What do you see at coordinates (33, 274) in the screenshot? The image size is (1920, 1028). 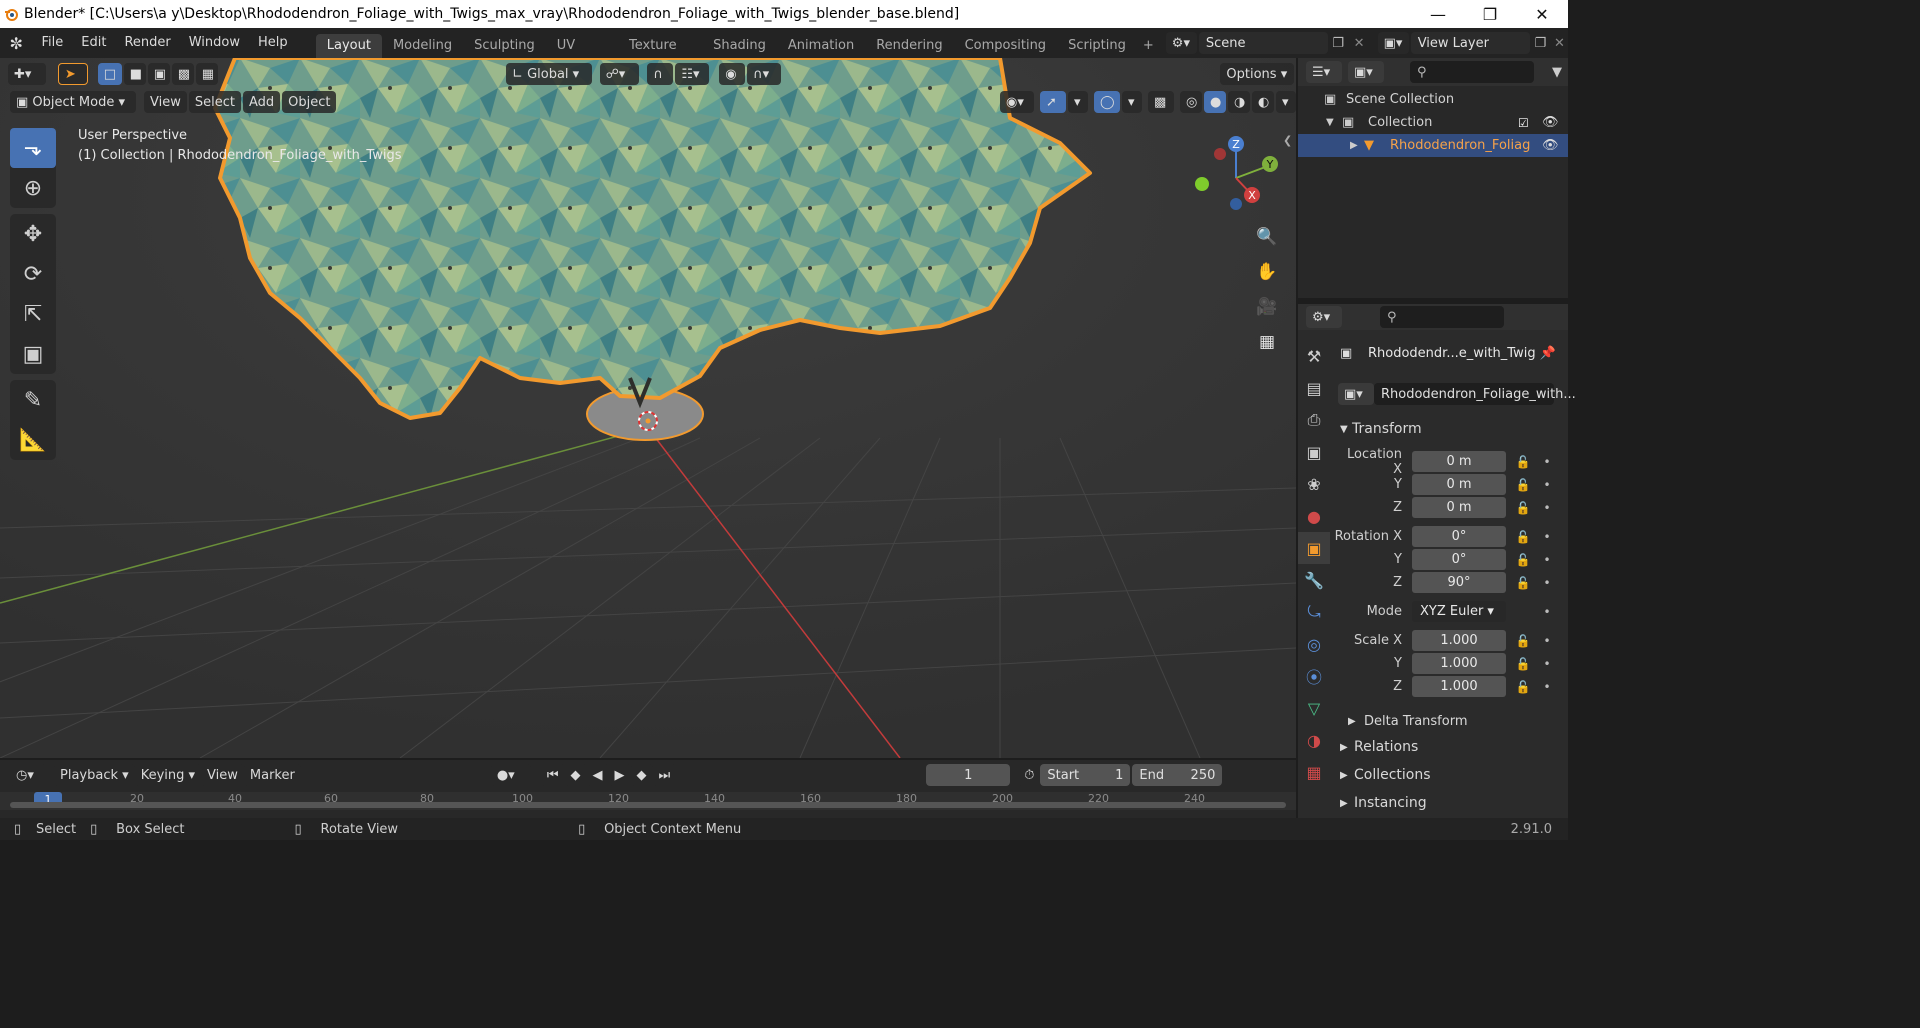 I see `rotate-tool-icon: ⟳` at bounding box center [33, 274].